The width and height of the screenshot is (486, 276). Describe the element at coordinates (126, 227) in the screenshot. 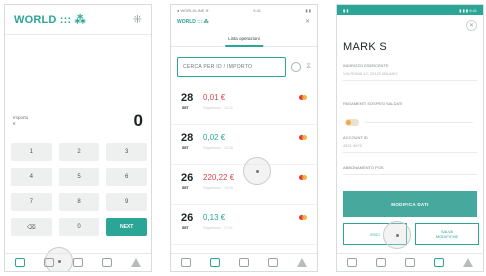

I see `next-button: NEXT` at that location.